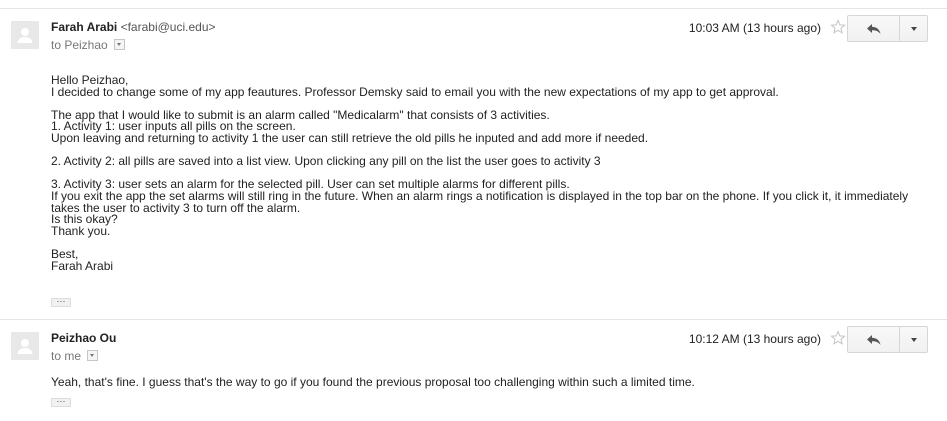 The image size is (947, 421). What do you see at coordinates (754, 28) in the screenshot?
I see `message-timestamp: 10:03 AM (13 hours ago)` at bounding box center [754, 28].